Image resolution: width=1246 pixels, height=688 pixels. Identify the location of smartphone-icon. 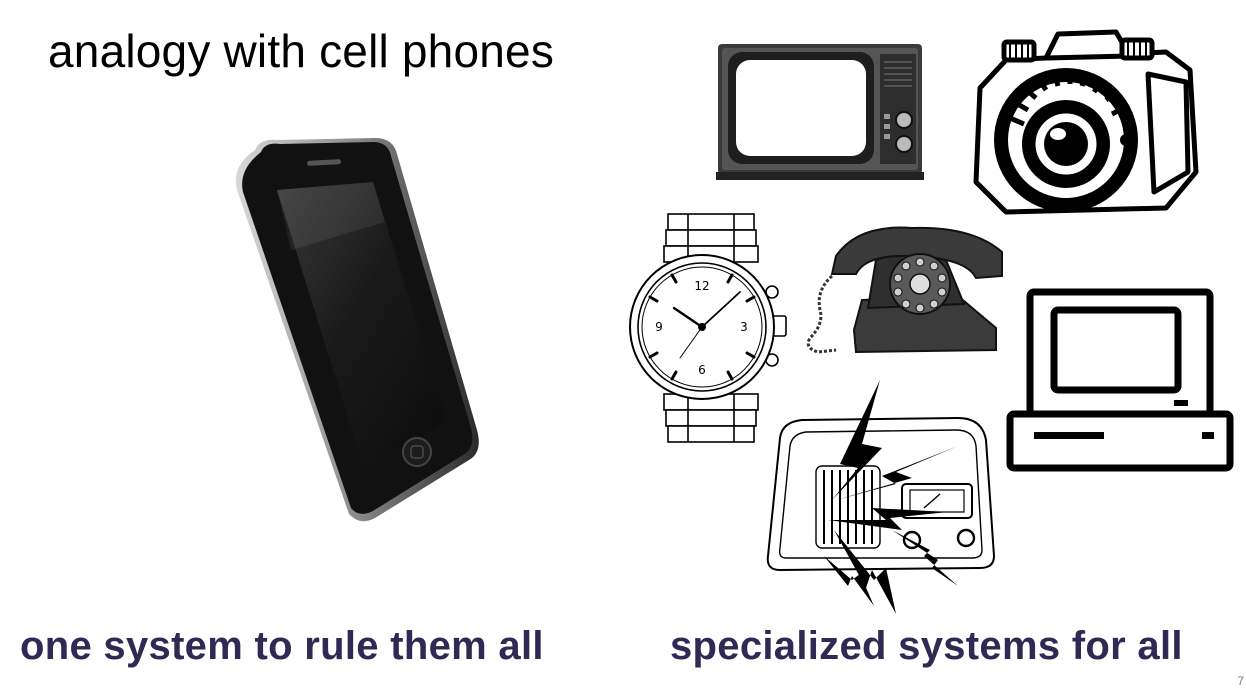
(357, 330).